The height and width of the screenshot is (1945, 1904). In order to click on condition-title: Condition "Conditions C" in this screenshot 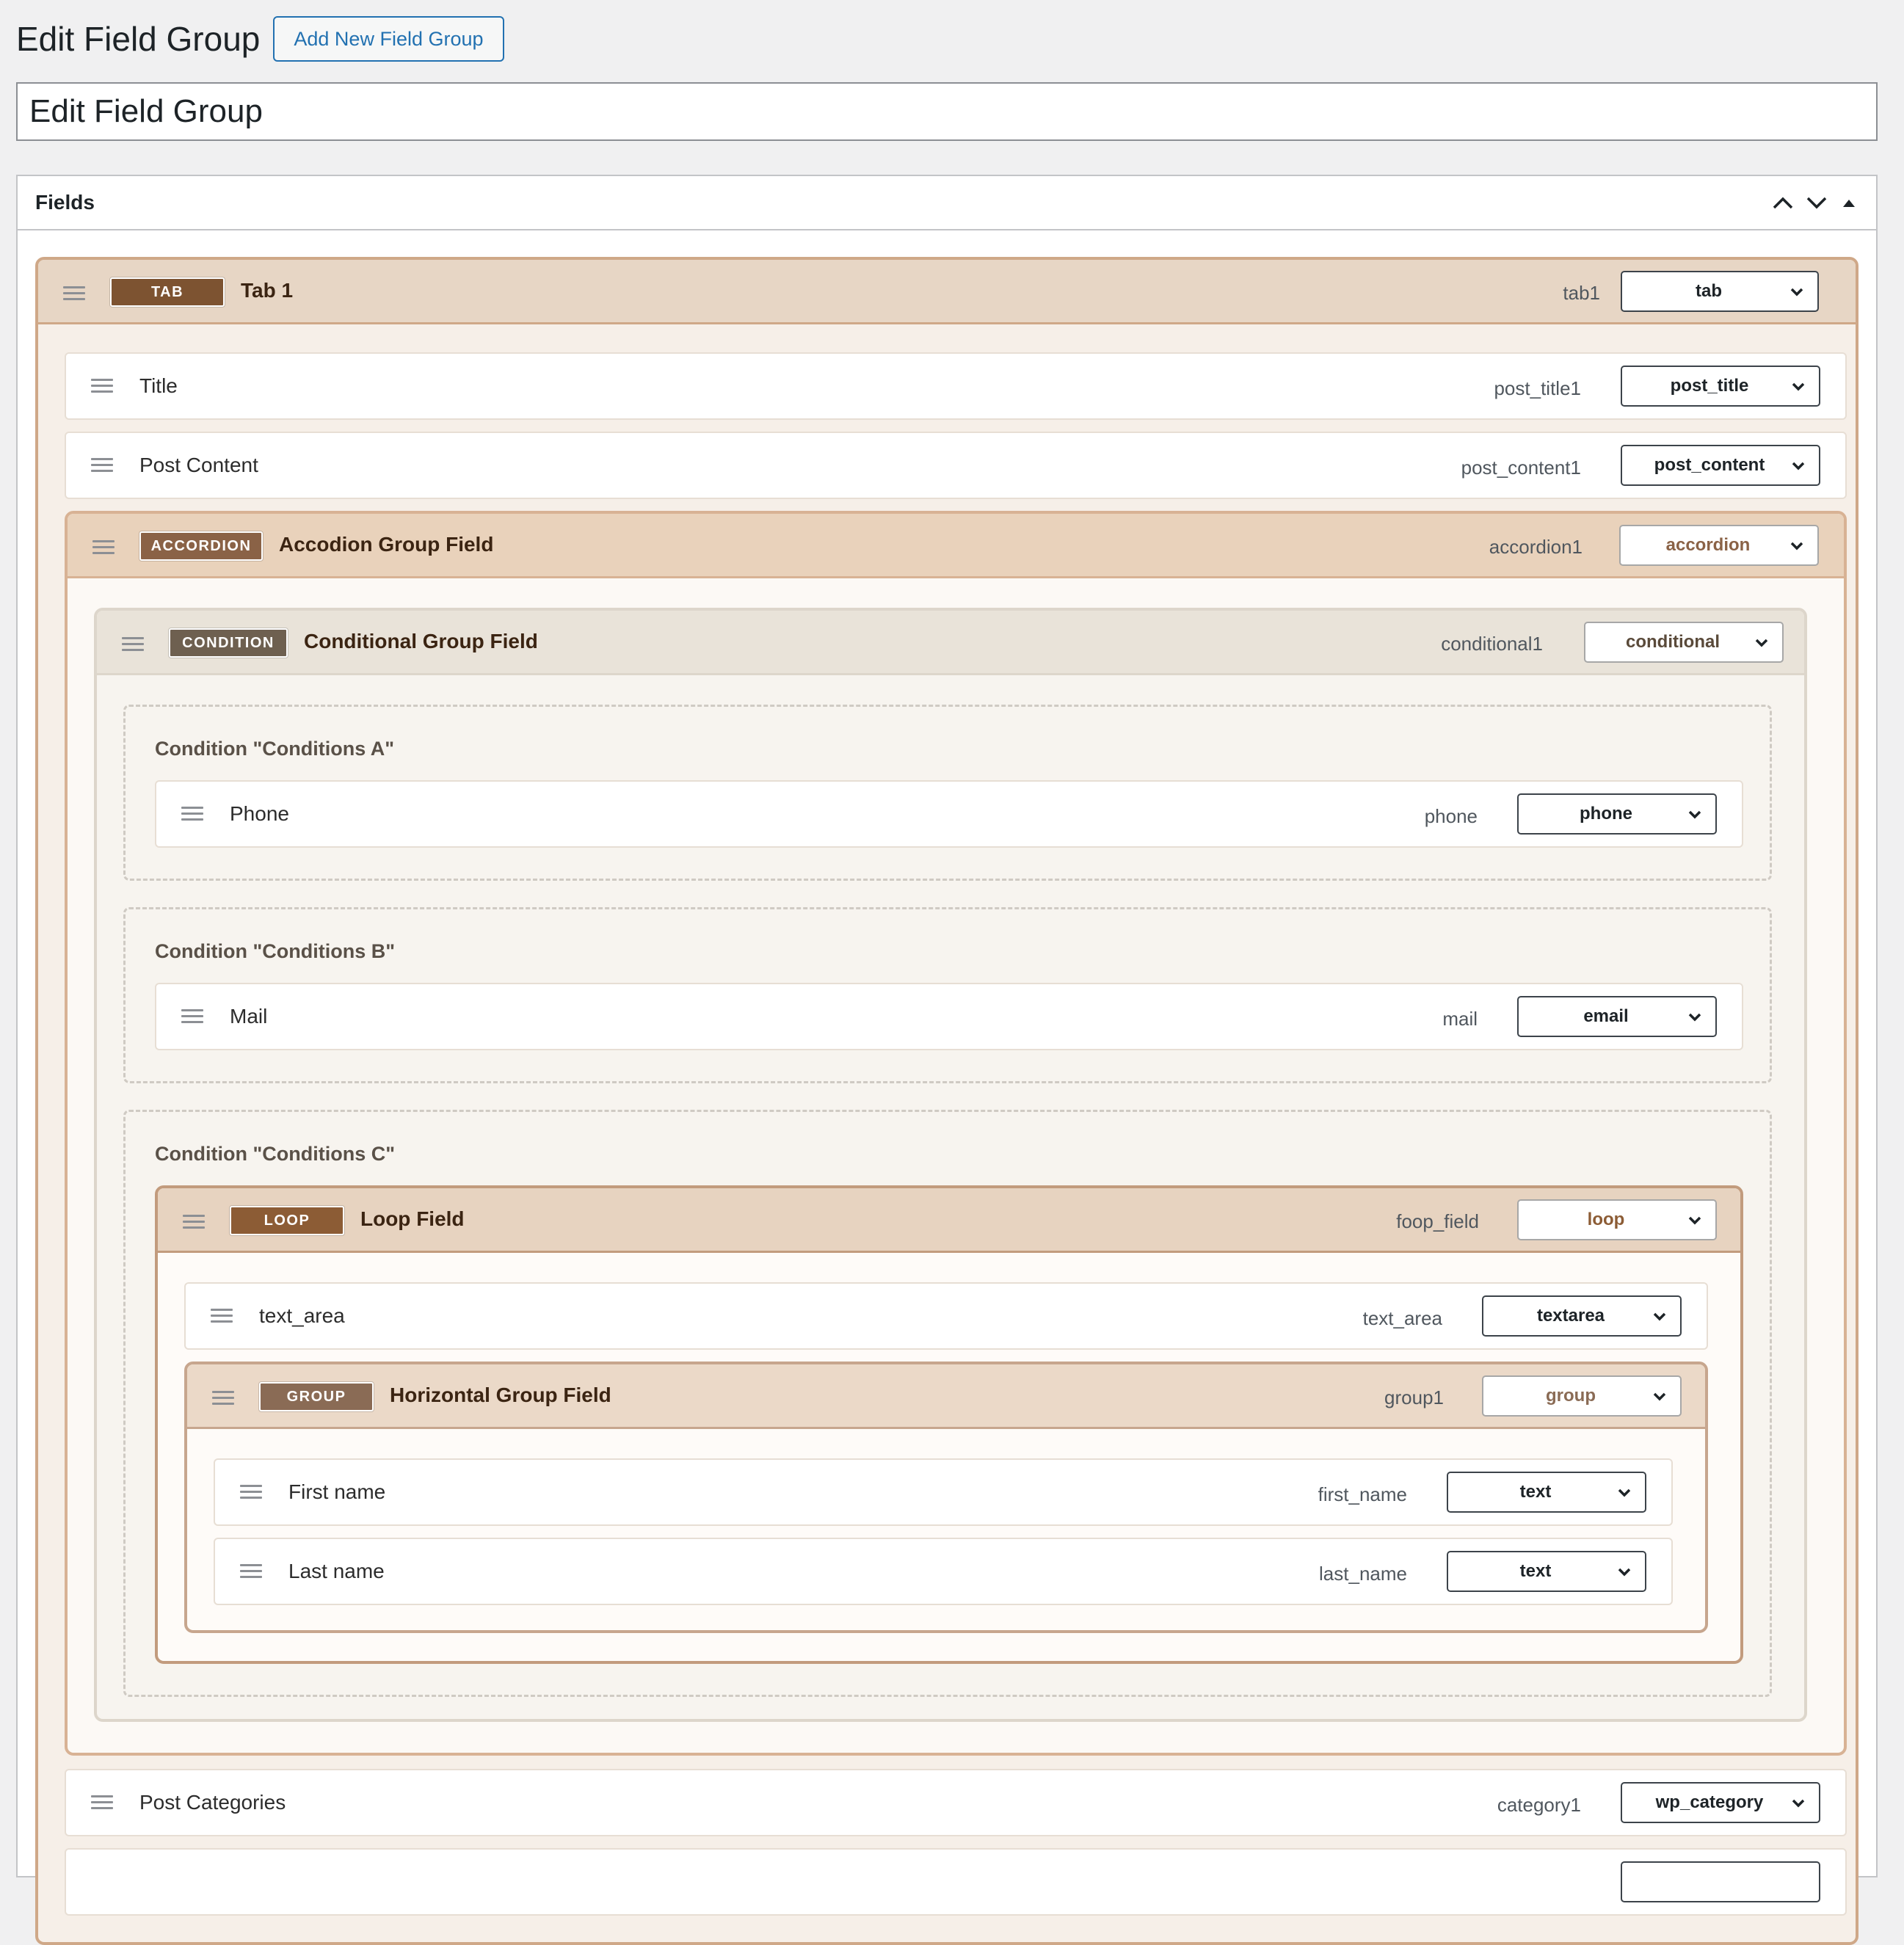, I will do `click(276, 1154)`.